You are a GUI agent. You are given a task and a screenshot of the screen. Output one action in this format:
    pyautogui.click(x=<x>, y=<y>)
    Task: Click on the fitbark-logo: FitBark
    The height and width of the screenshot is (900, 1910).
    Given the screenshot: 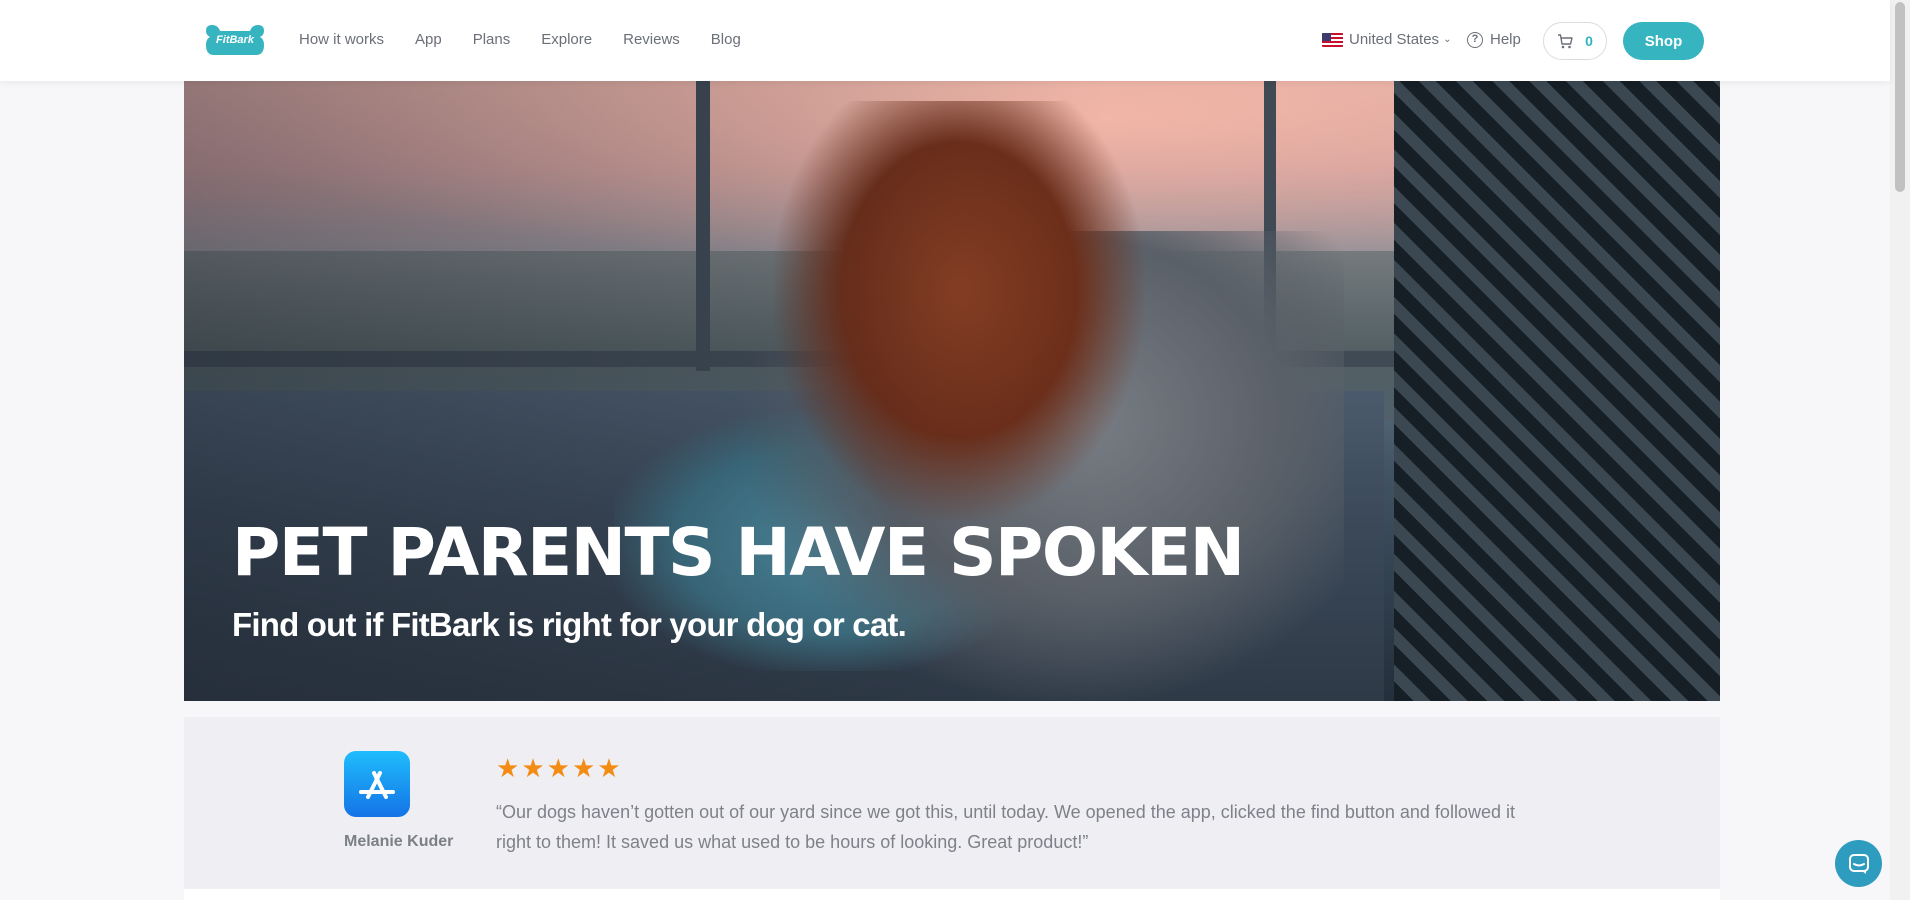 What is the action you would take?
    pyautogui.click(x=235, y=40)
    